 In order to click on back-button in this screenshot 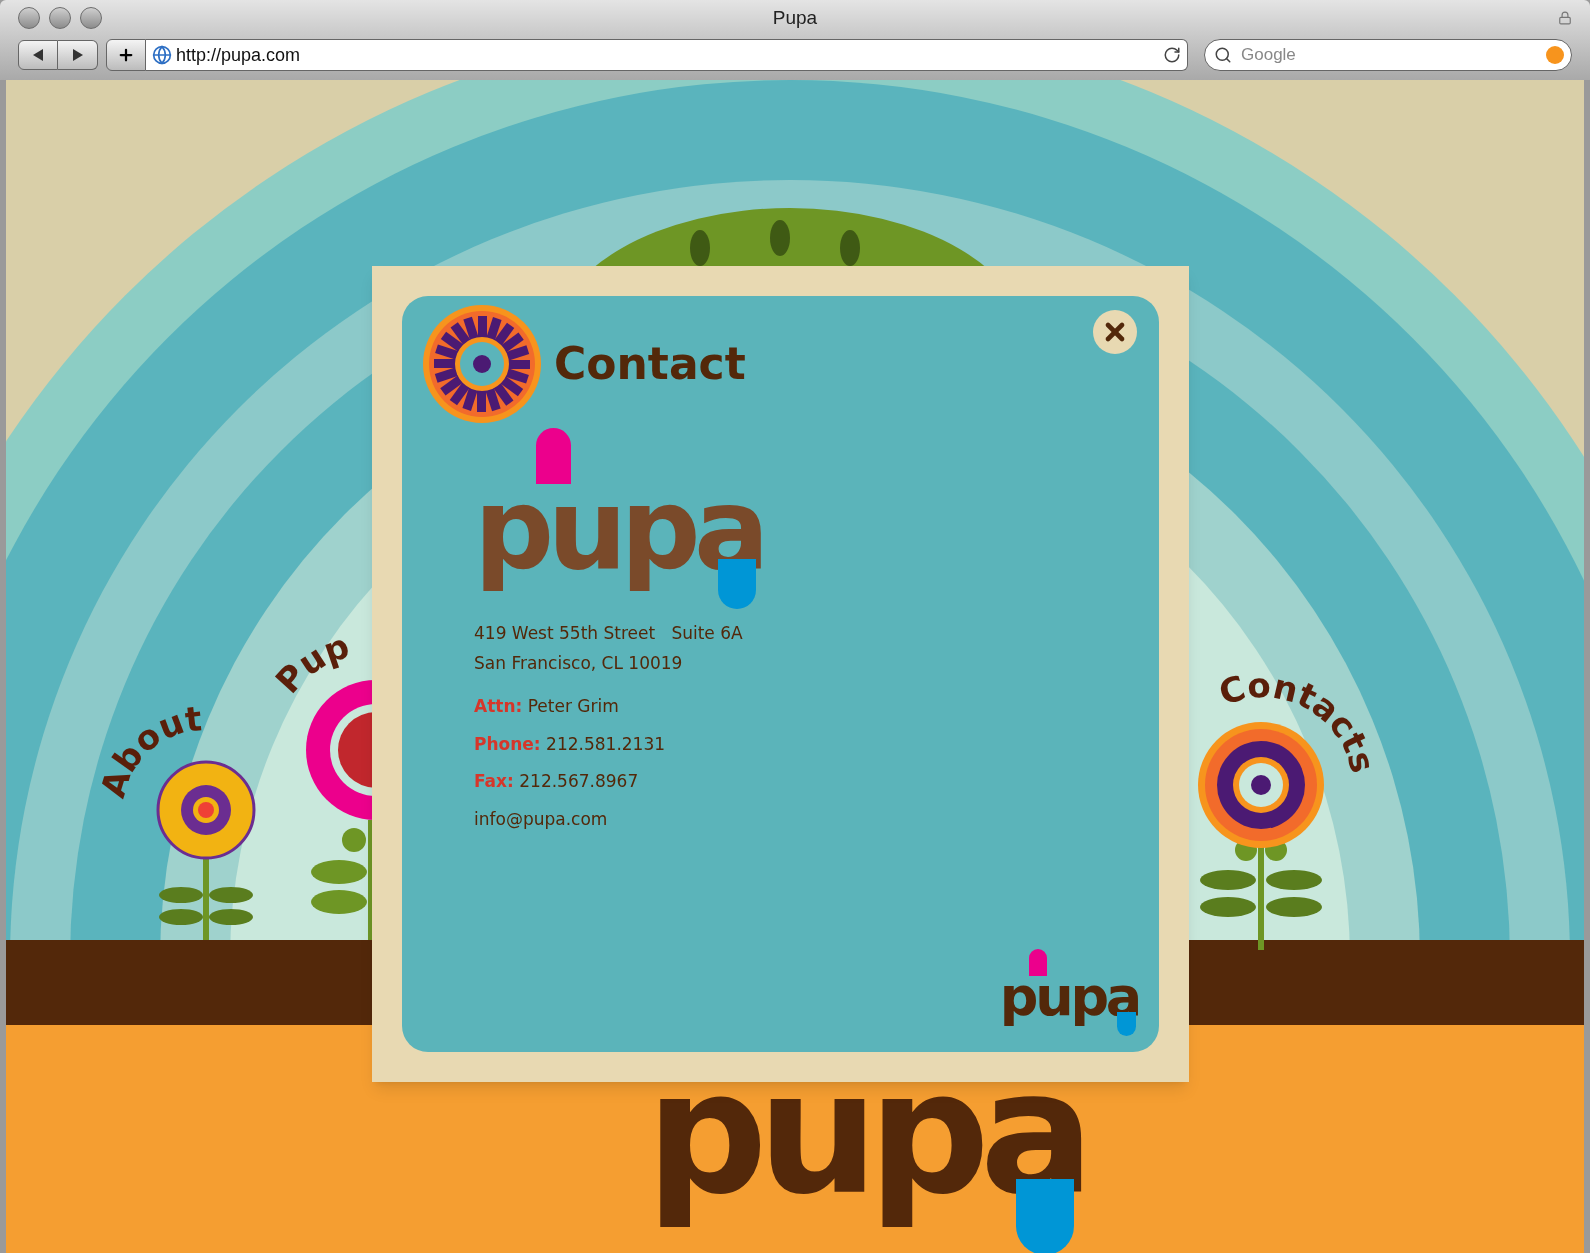, I will do `click(38, 55)`.